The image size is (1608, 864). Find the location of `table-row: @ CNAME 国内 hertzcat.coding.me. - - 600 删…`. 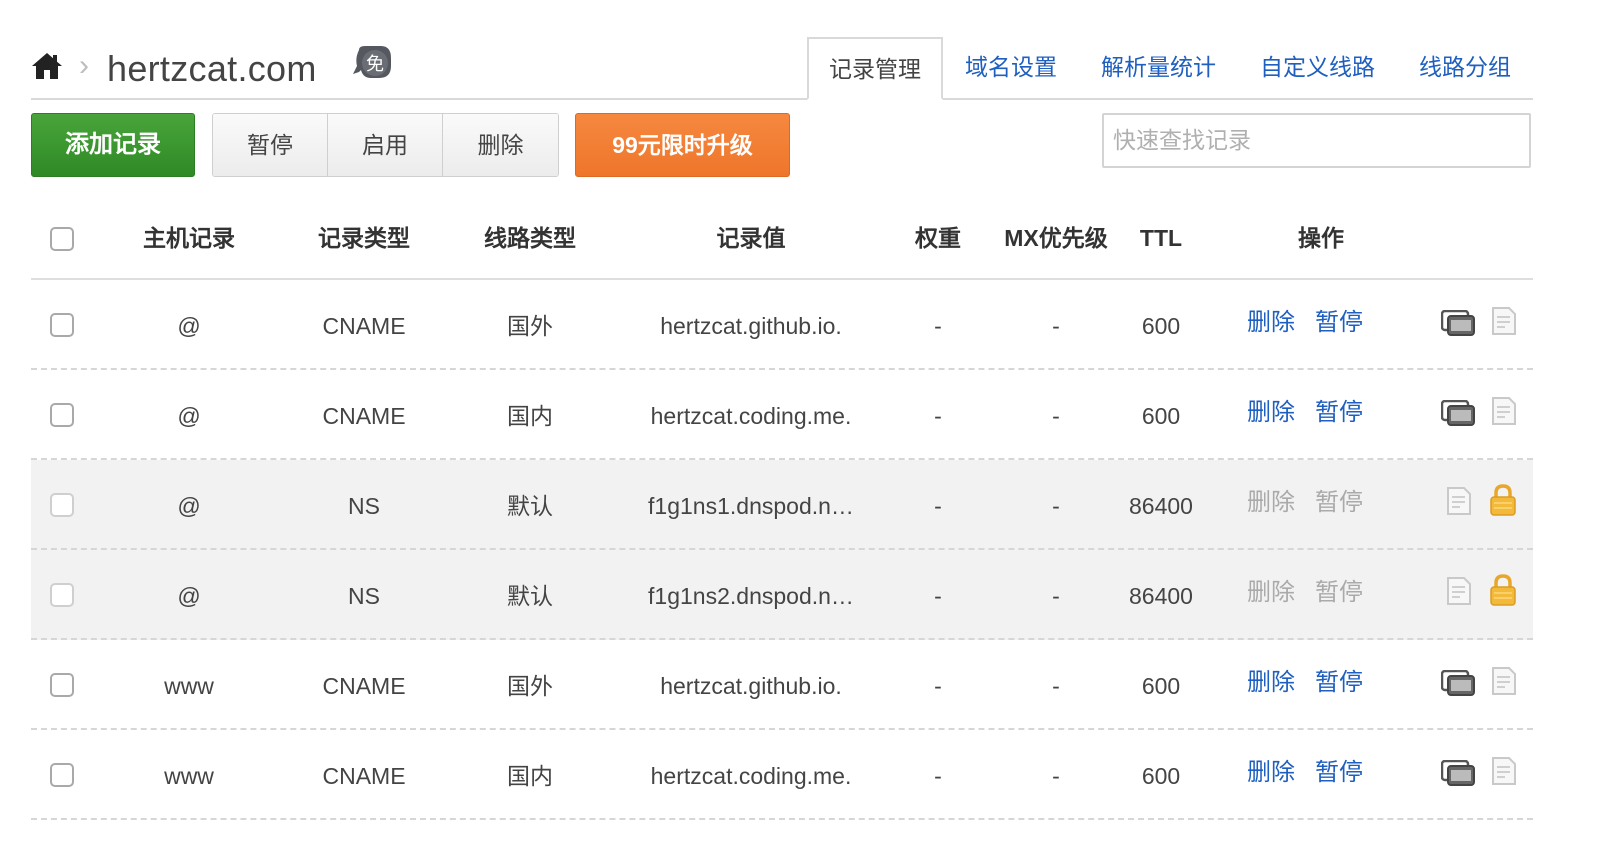

table-row: @ CNAME 国内 hertzcat.coding.me. - - 600 删… is located at coordinates (782, 415).